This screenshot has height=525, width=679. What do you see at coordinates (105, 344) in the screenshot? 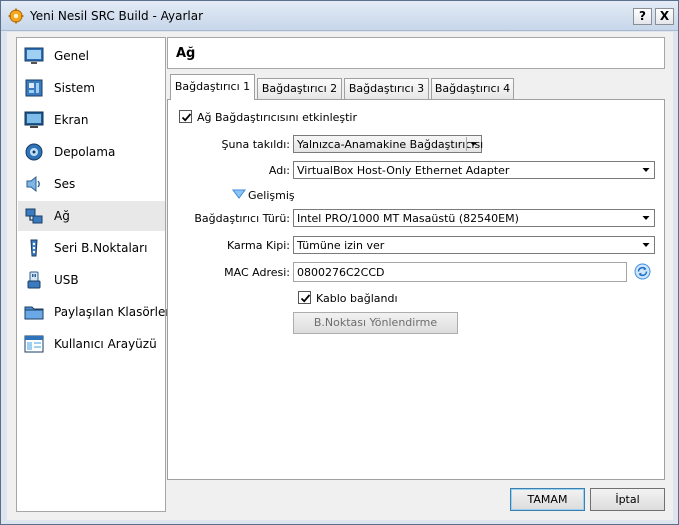
I see `sidebar-item-label: Kullanıcı Arayüzü` at bounding box center [105, 344].